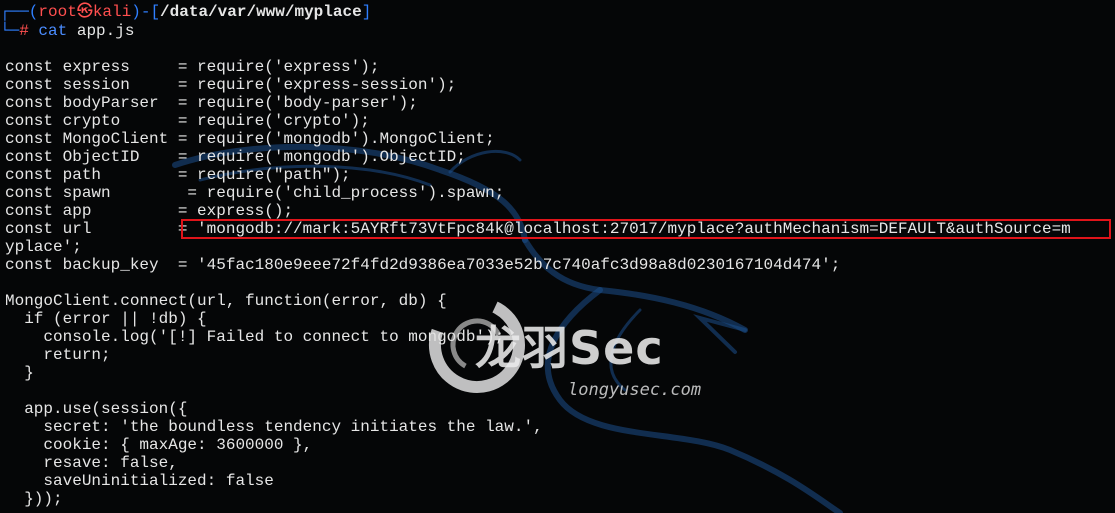 This screenshot has height=513, width=1115. What do you see at coordinates (159, 445) in the screenshot?
I see `code-line: cookie: { maxAge: 3600000 },` at bounding box center [159, 445].